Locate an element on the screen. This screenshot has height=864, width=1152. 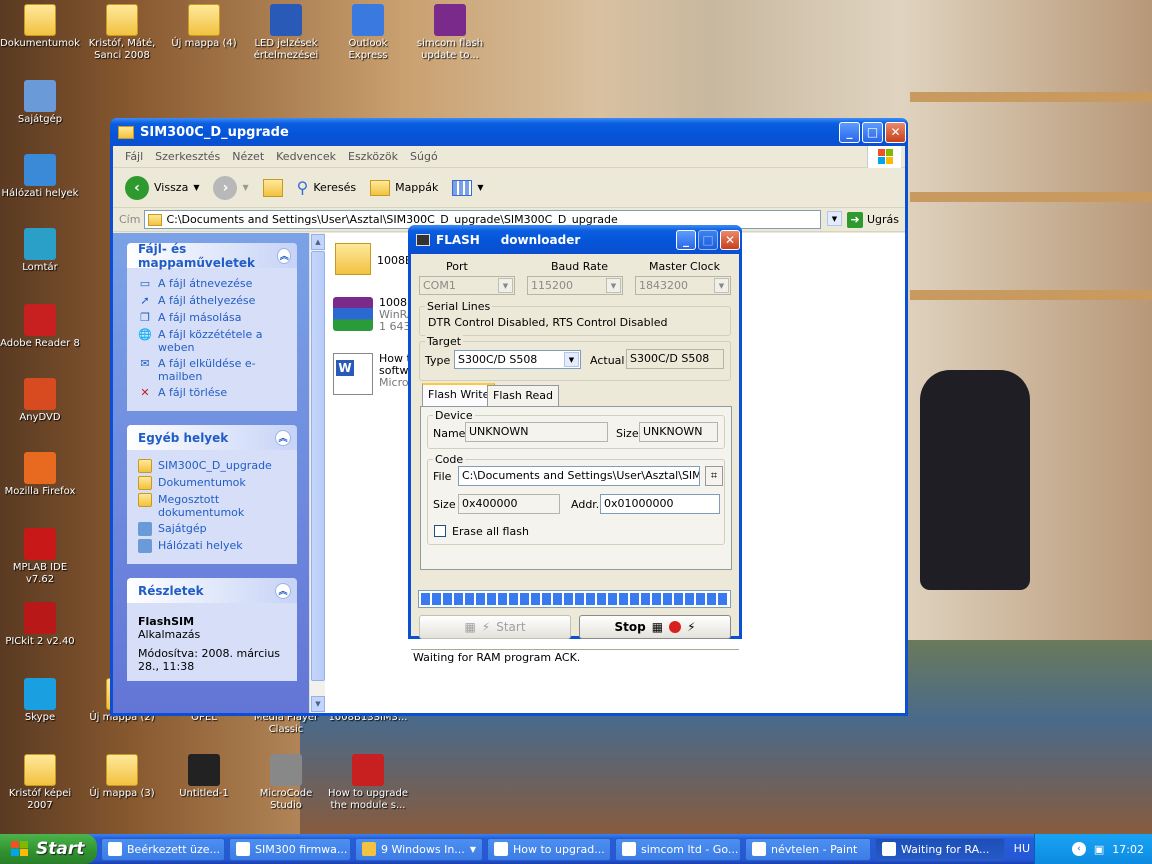
type-select: S300C/D S508 ▼ is located at coordinates (517, 359).